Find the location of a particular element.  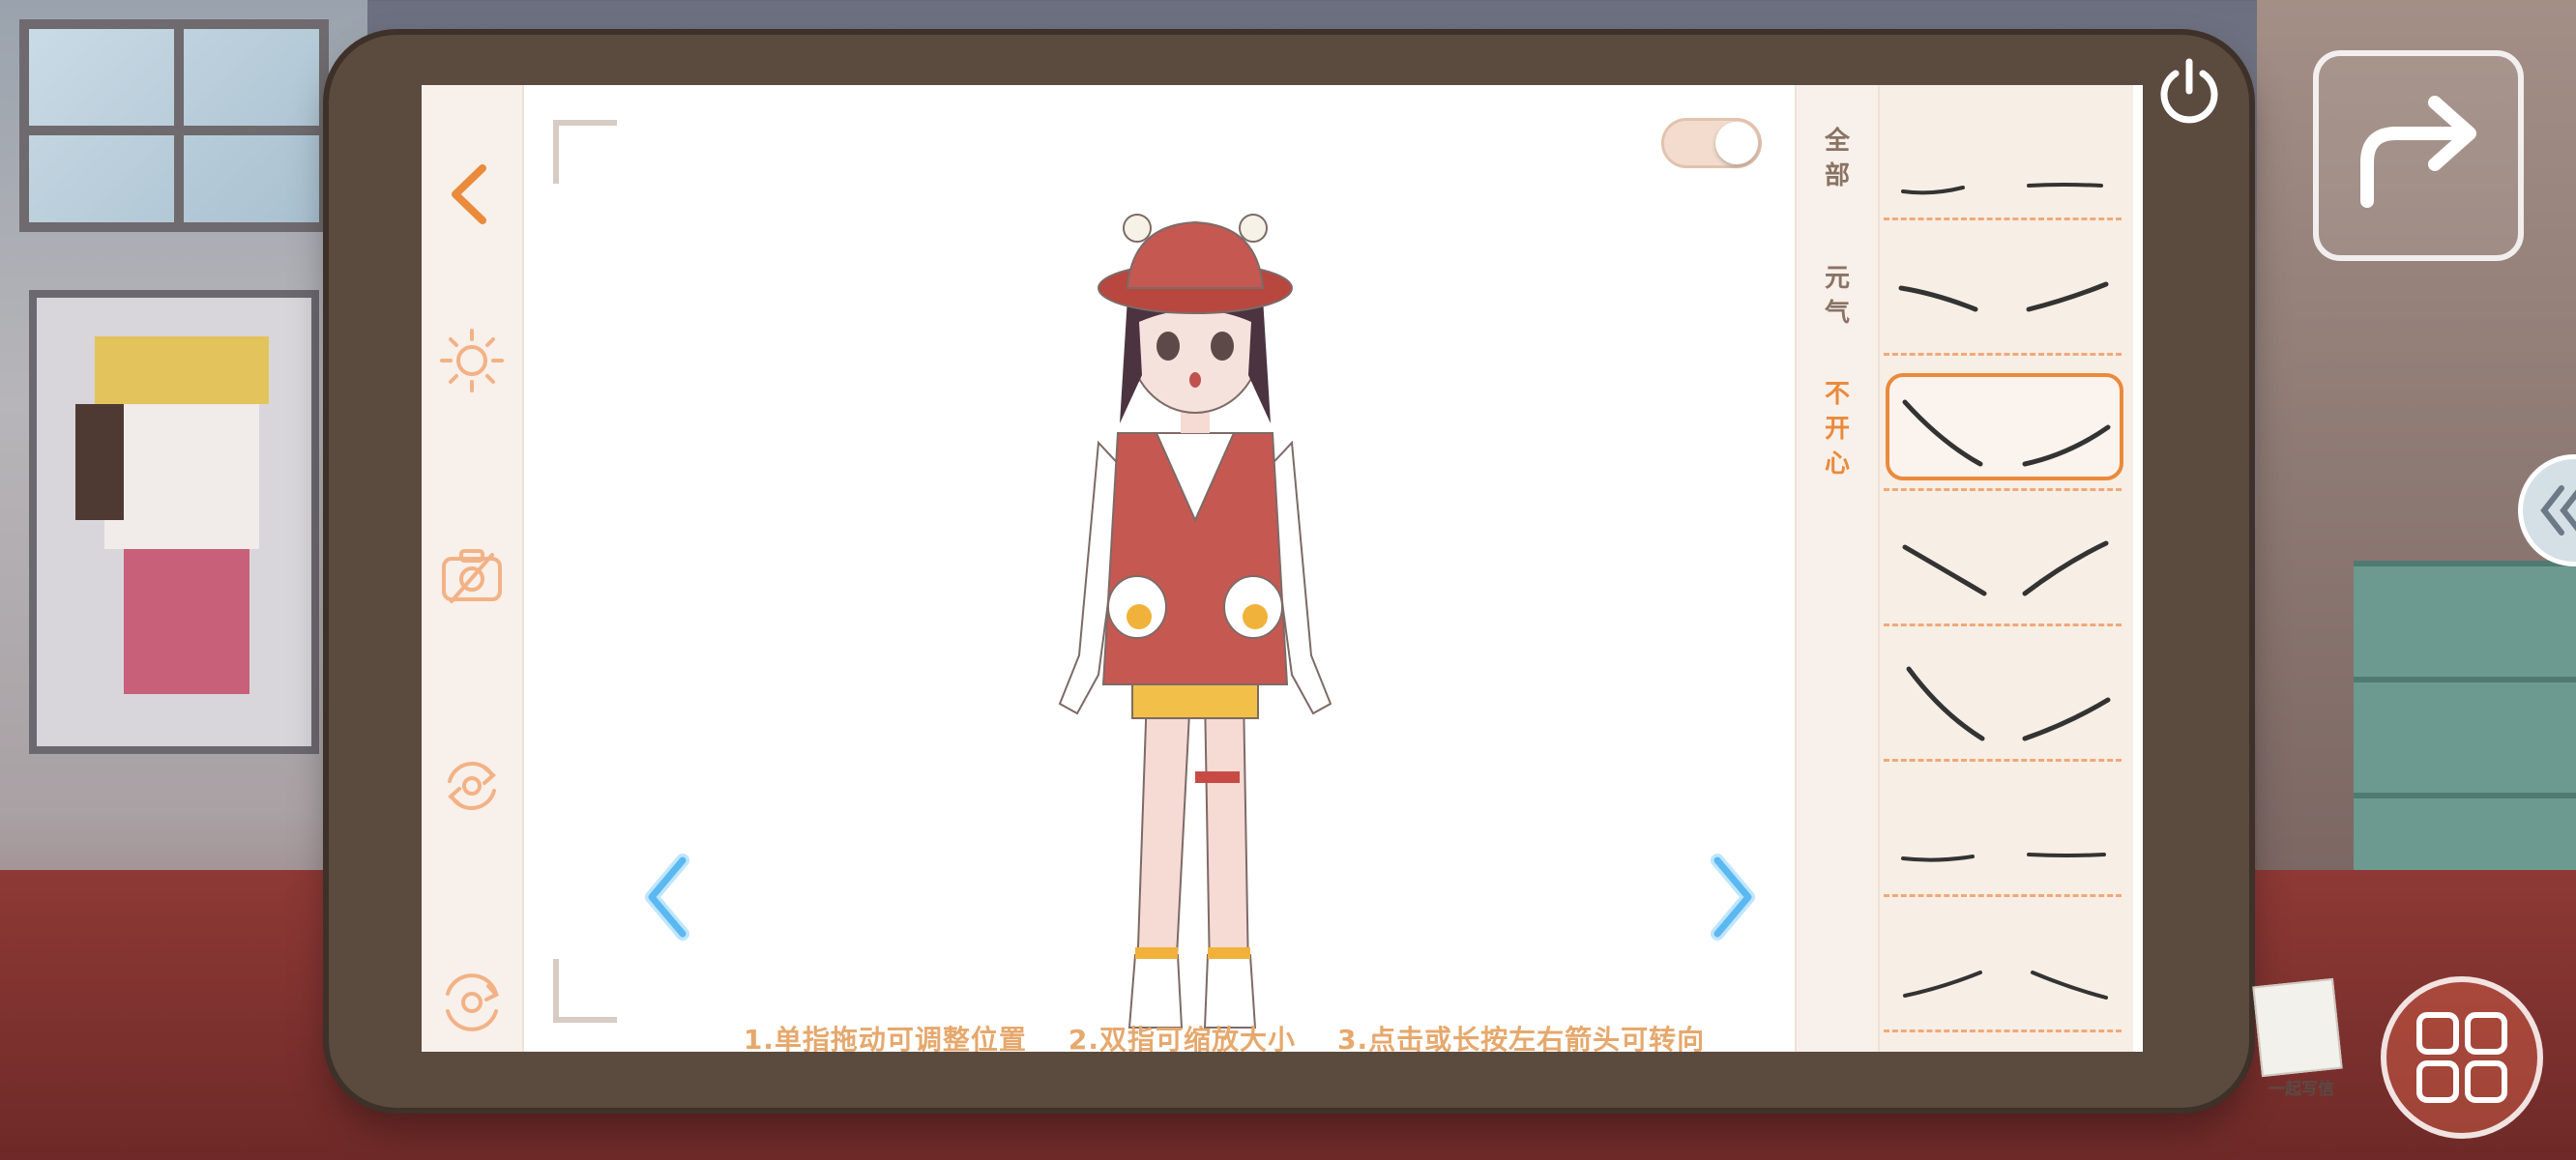

share-arrow-icon is located at coordinates (2418, 152).